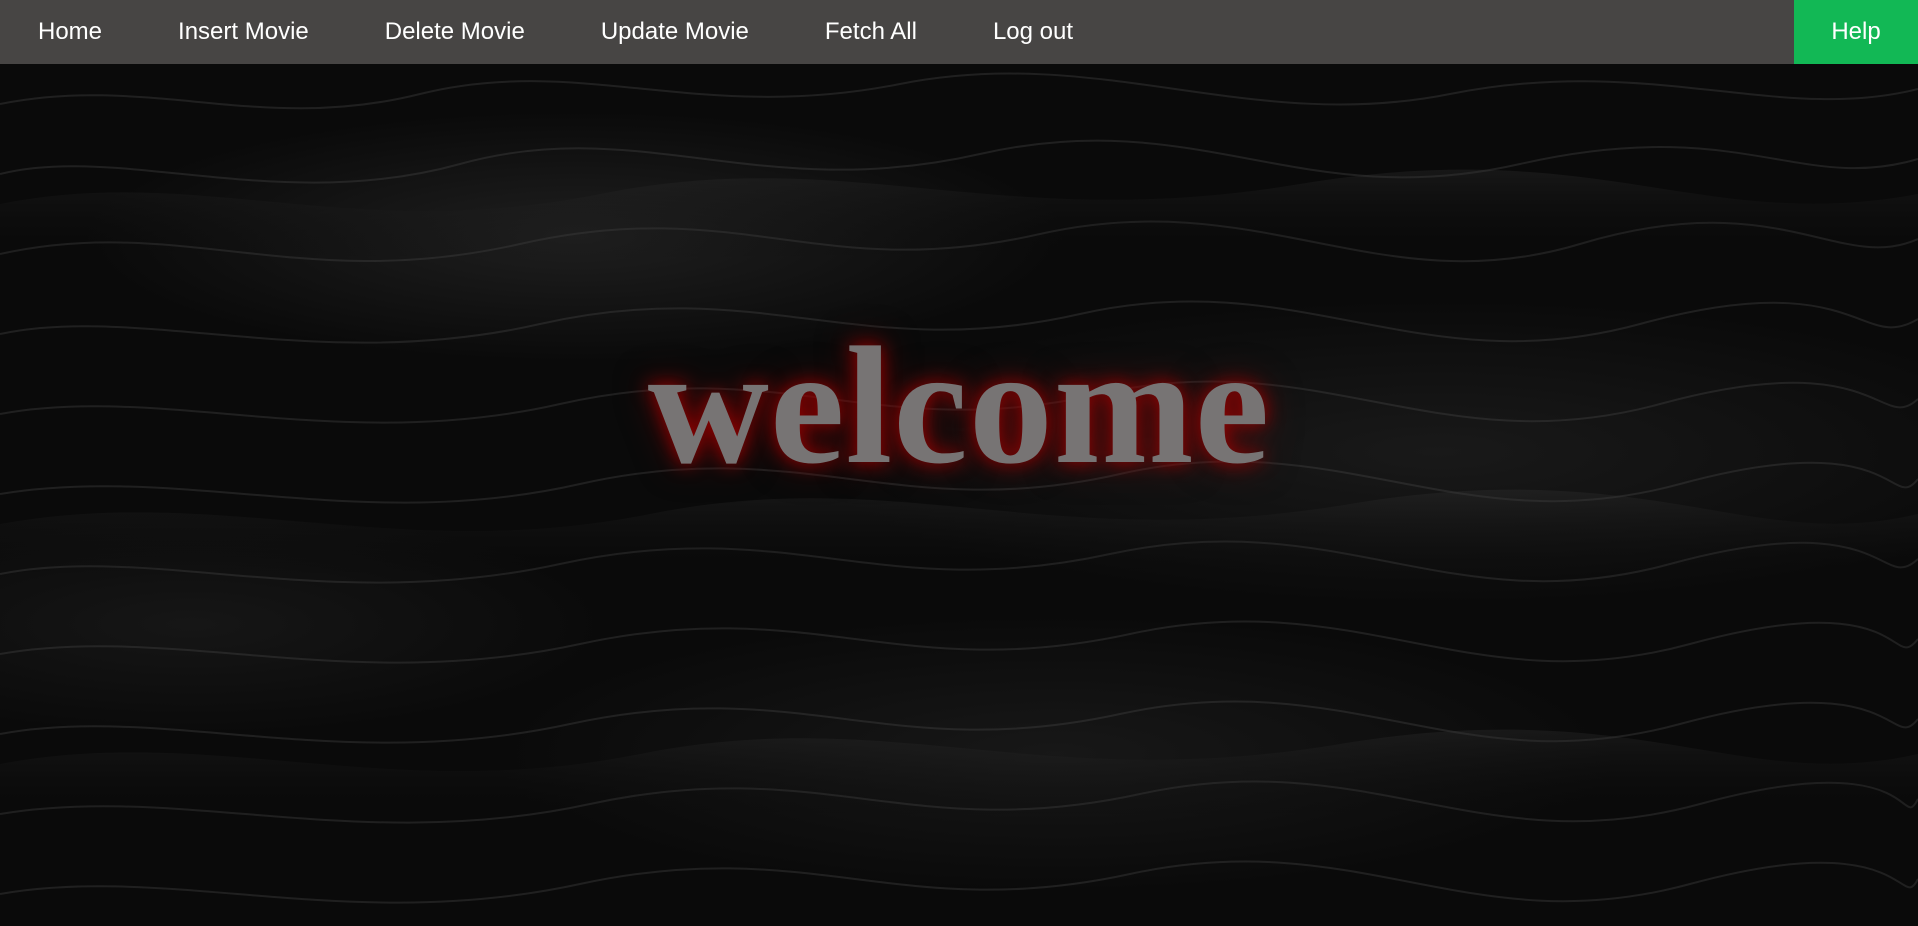 The image size is (1918, 926). What do you see at coordinates (675, 32) in the screenshot?
I see `nav-update-movie-link: Update Movie` at bounding box center [675, 32].